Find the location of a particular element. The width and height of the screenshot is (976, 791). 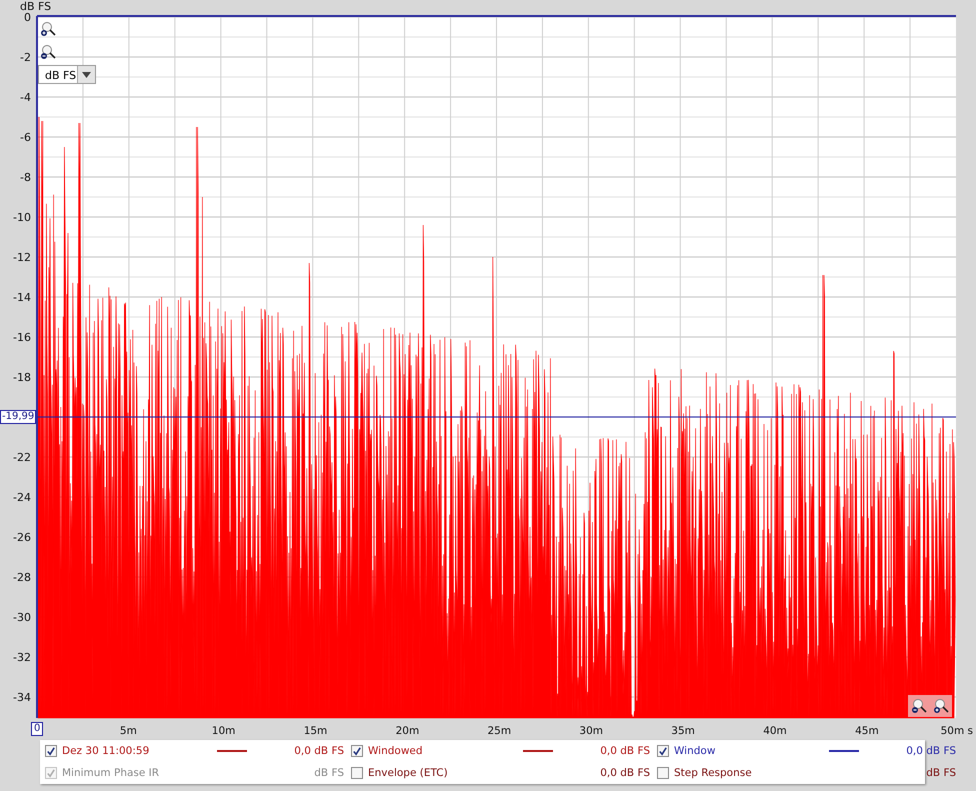

axis-label: 15m is located at coordinates (316, 731).